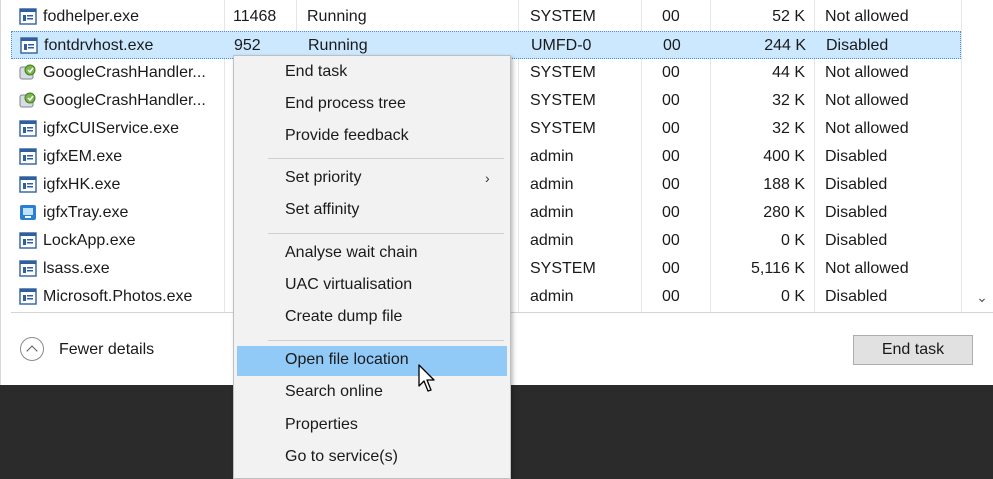 This screenshot has height=479, width=993. What do you see at coordinates (99, 45) in the screenshot?
I see `cell-name: fontdrvhost.exe` at bounding box center [99, 45].